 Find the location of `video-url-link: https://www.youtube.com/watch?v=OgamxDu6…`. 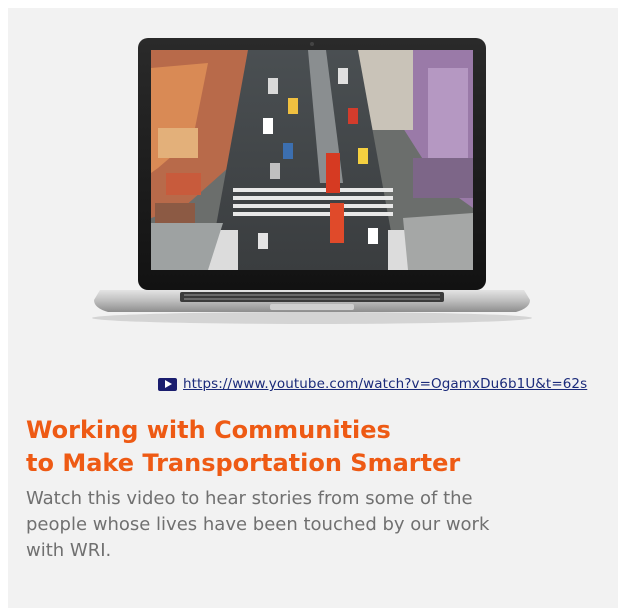

video-url-link: https://www.youtube.com/watch?v=OgamxDu6… is located at coordinates (385, 384).